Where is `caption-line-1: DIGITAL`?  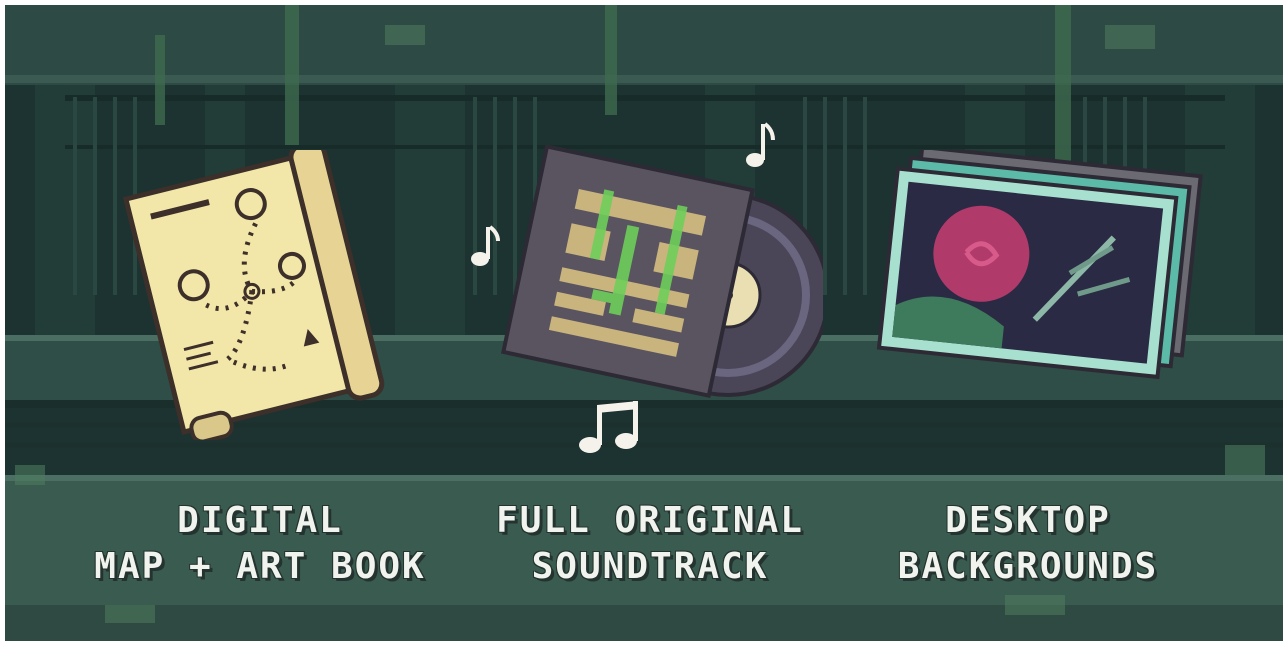
caption-line-1: DIGITAL is located at coordinates (260, 520).